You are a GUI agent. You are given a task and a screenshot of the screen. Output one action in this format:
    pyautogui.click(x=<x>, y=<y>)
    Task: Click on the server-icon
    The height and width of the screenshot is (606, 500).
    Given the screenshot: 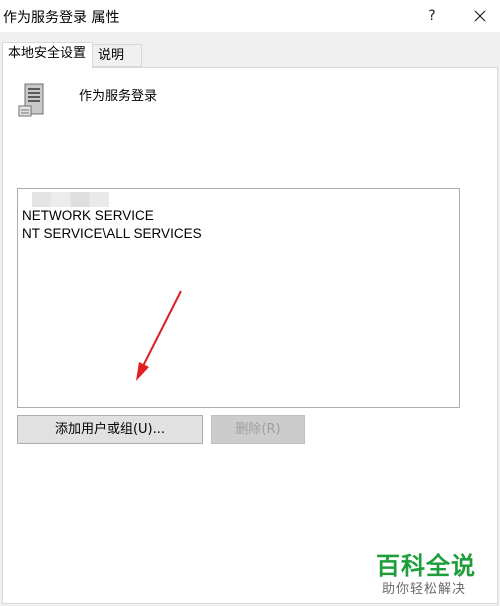 What is the action you would take?
    pyautogui.click(x=33, y=100)
    